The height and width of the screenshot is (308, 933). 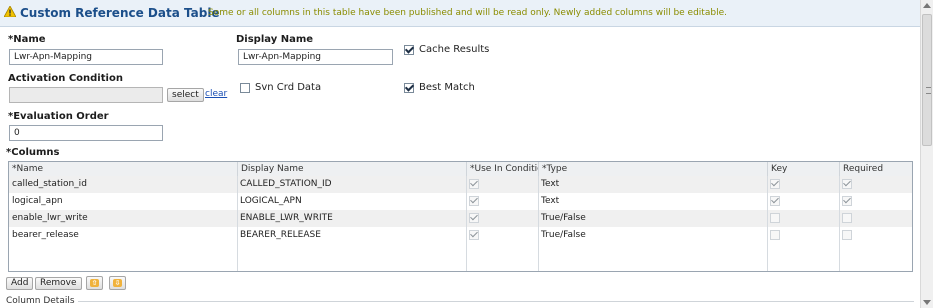 I want to click on table-row: logical_apn LOGICAL_APN Text, so click(x=460, y=201).